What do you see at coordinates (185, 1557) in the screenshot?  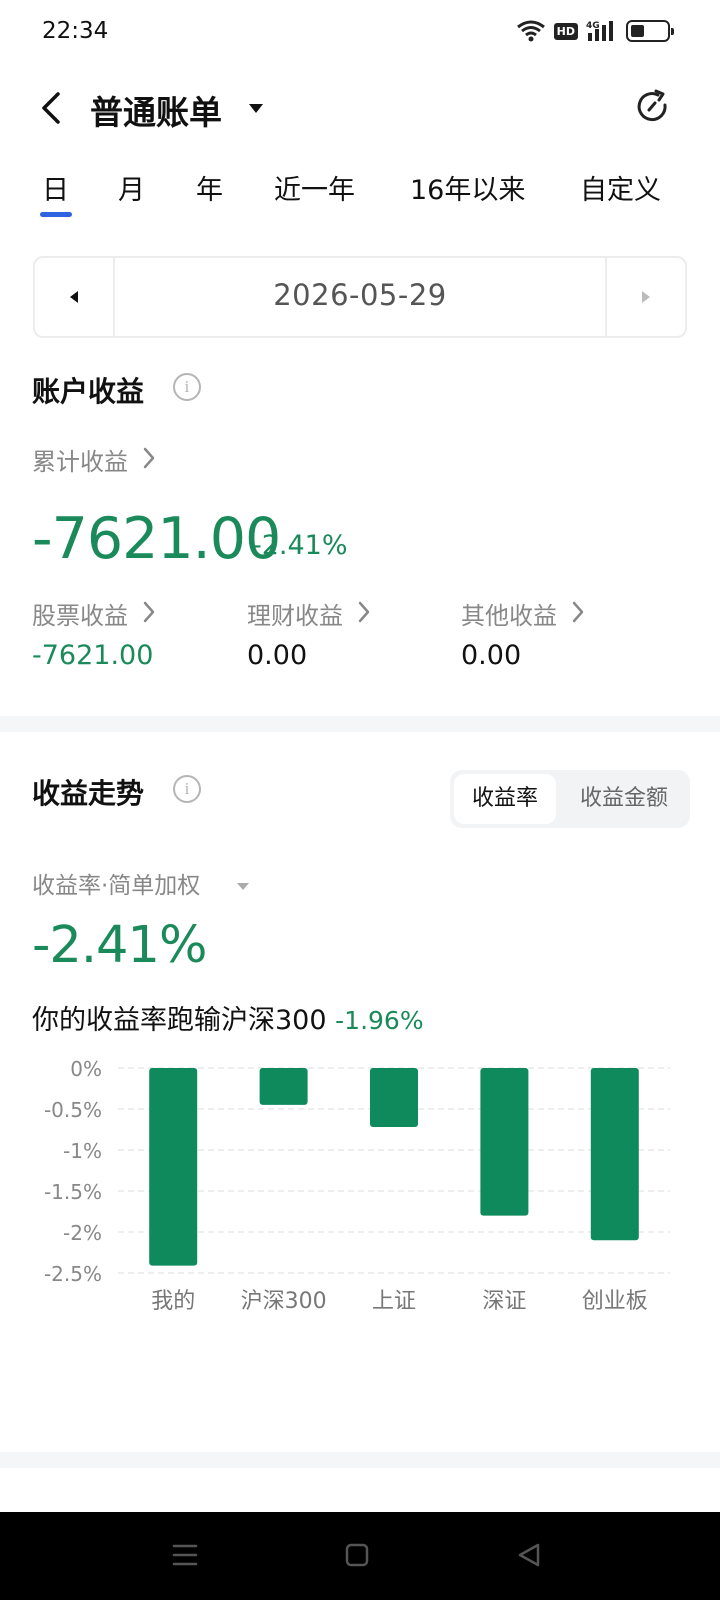 I see `menu-icon` at bounding box center [185, 1557].